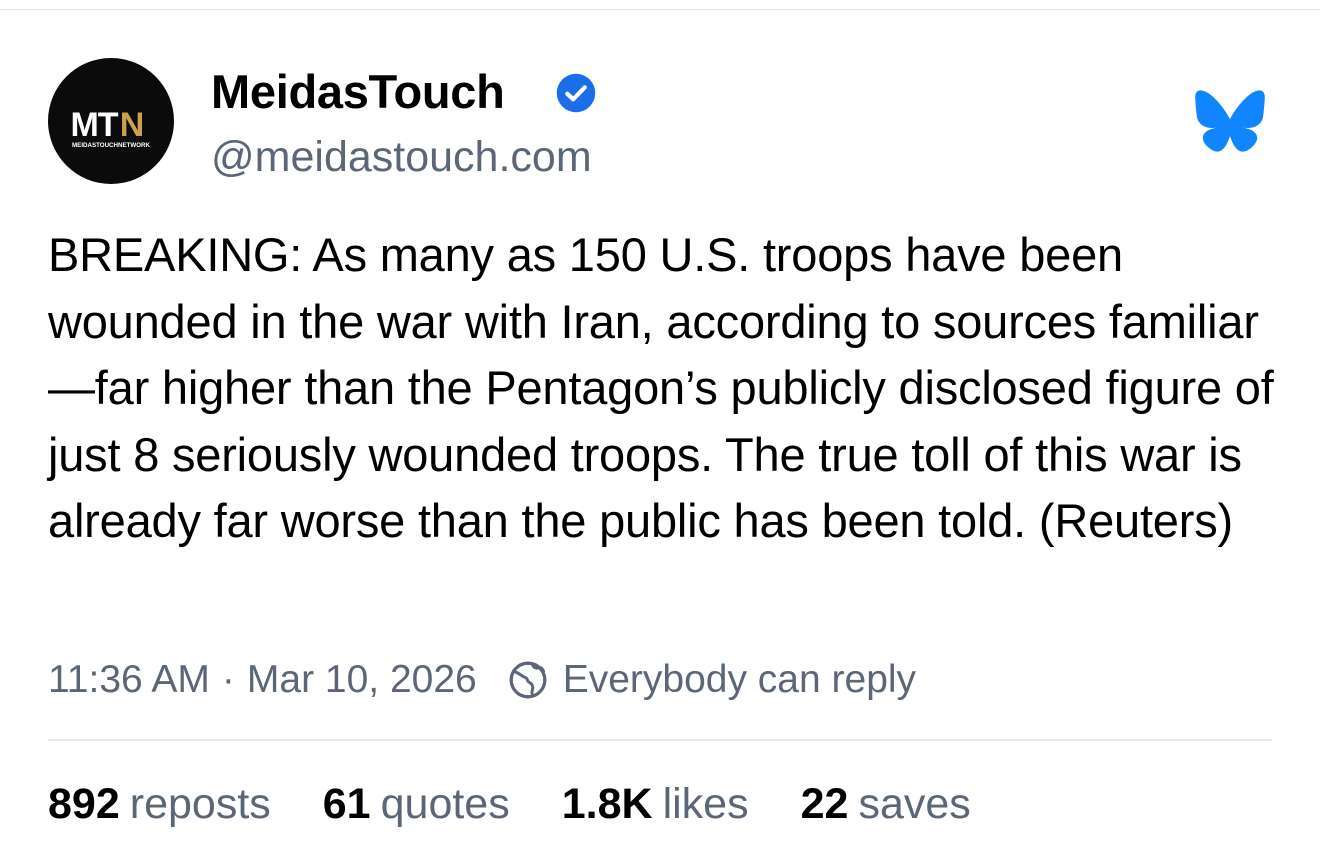 The image size is (1320, 843). I want to click on reposts-label: reposts, so click(200, 804).